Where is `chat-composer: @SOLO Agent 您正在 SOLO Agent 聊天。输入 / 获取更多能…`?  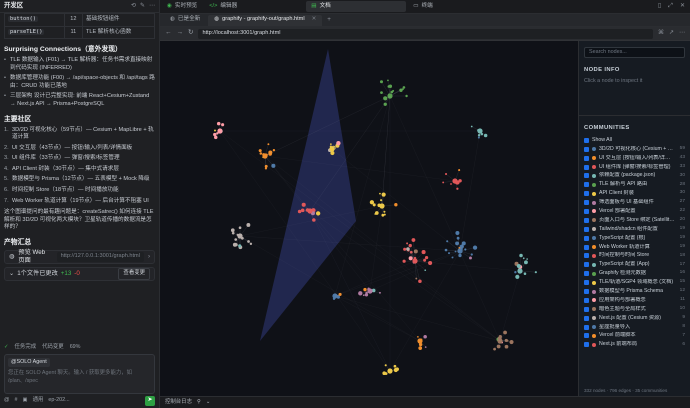
chat-composer: @SOLO Agent 您正在 SOLO Agent 聊天。输入 / 获取更多能… is located at coordinates (79, 374).